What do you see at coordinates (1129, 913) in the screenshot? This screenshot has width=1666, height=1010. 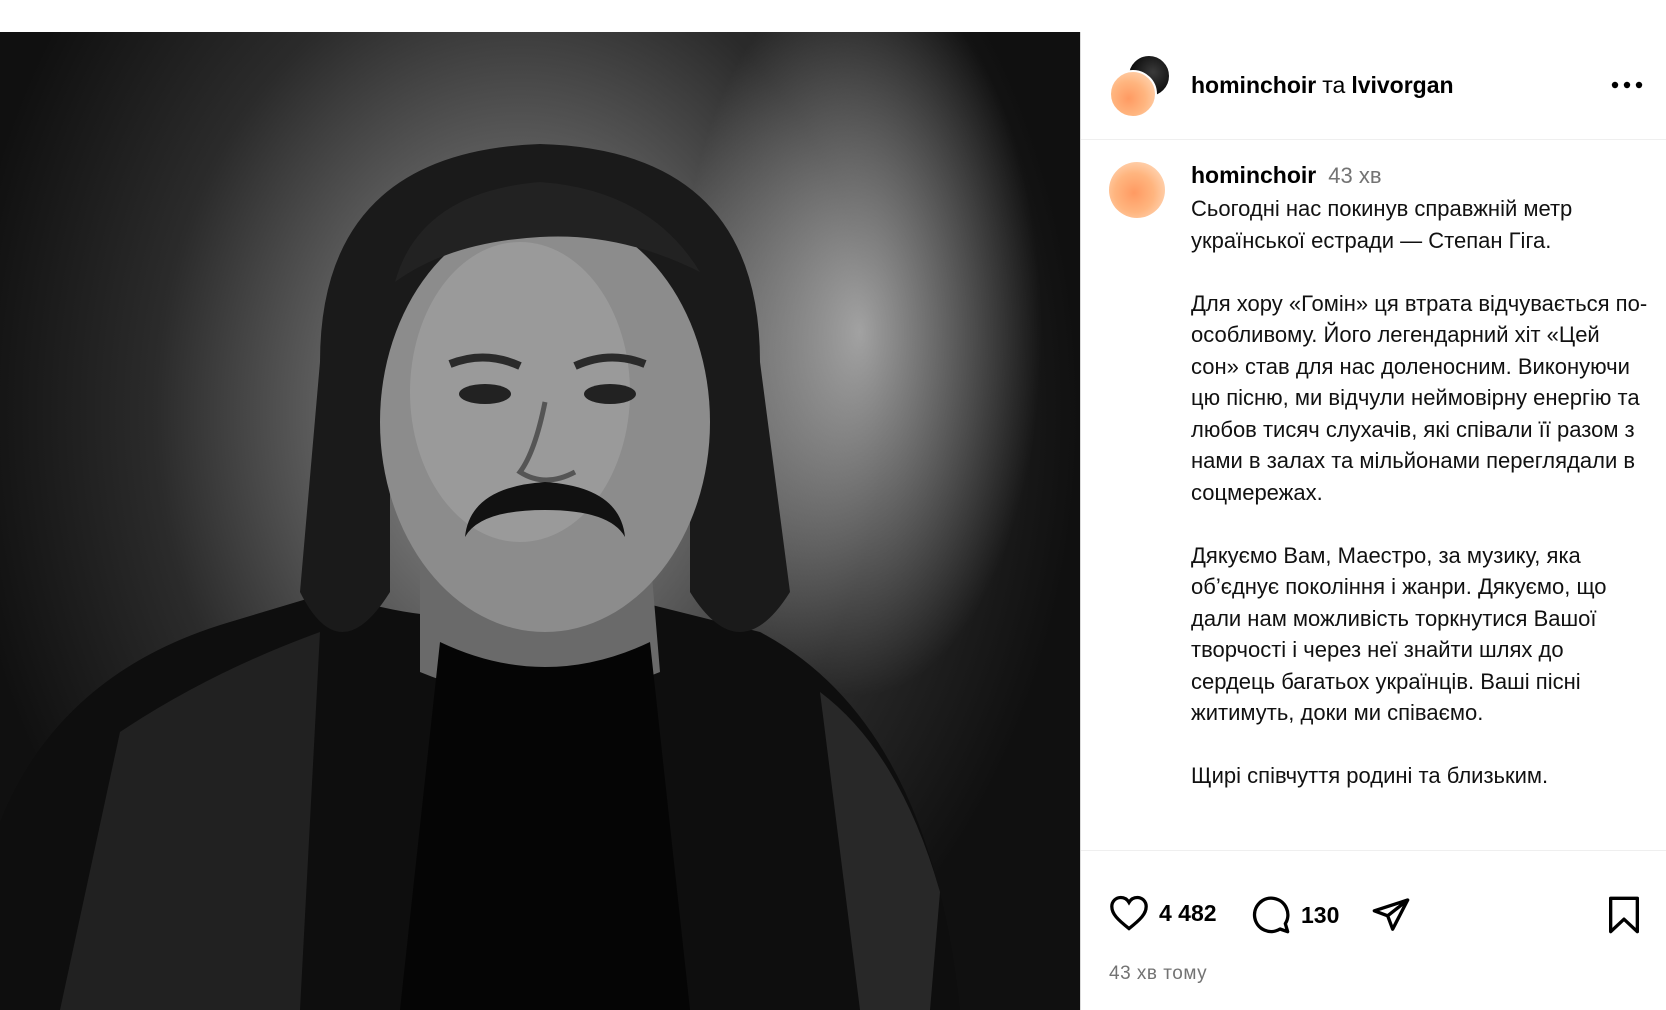 I see `heart-icon` at bounding box center [1129, 913].